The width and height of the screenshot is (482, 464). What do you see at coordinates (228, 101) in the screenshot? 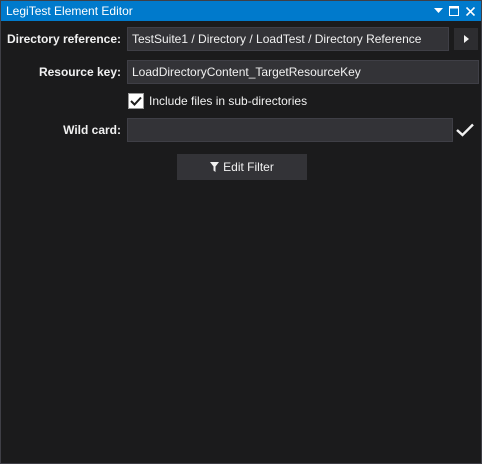
I see `include-subdirs-label: Include files in sub-directories` at bounding box center [228, 101].